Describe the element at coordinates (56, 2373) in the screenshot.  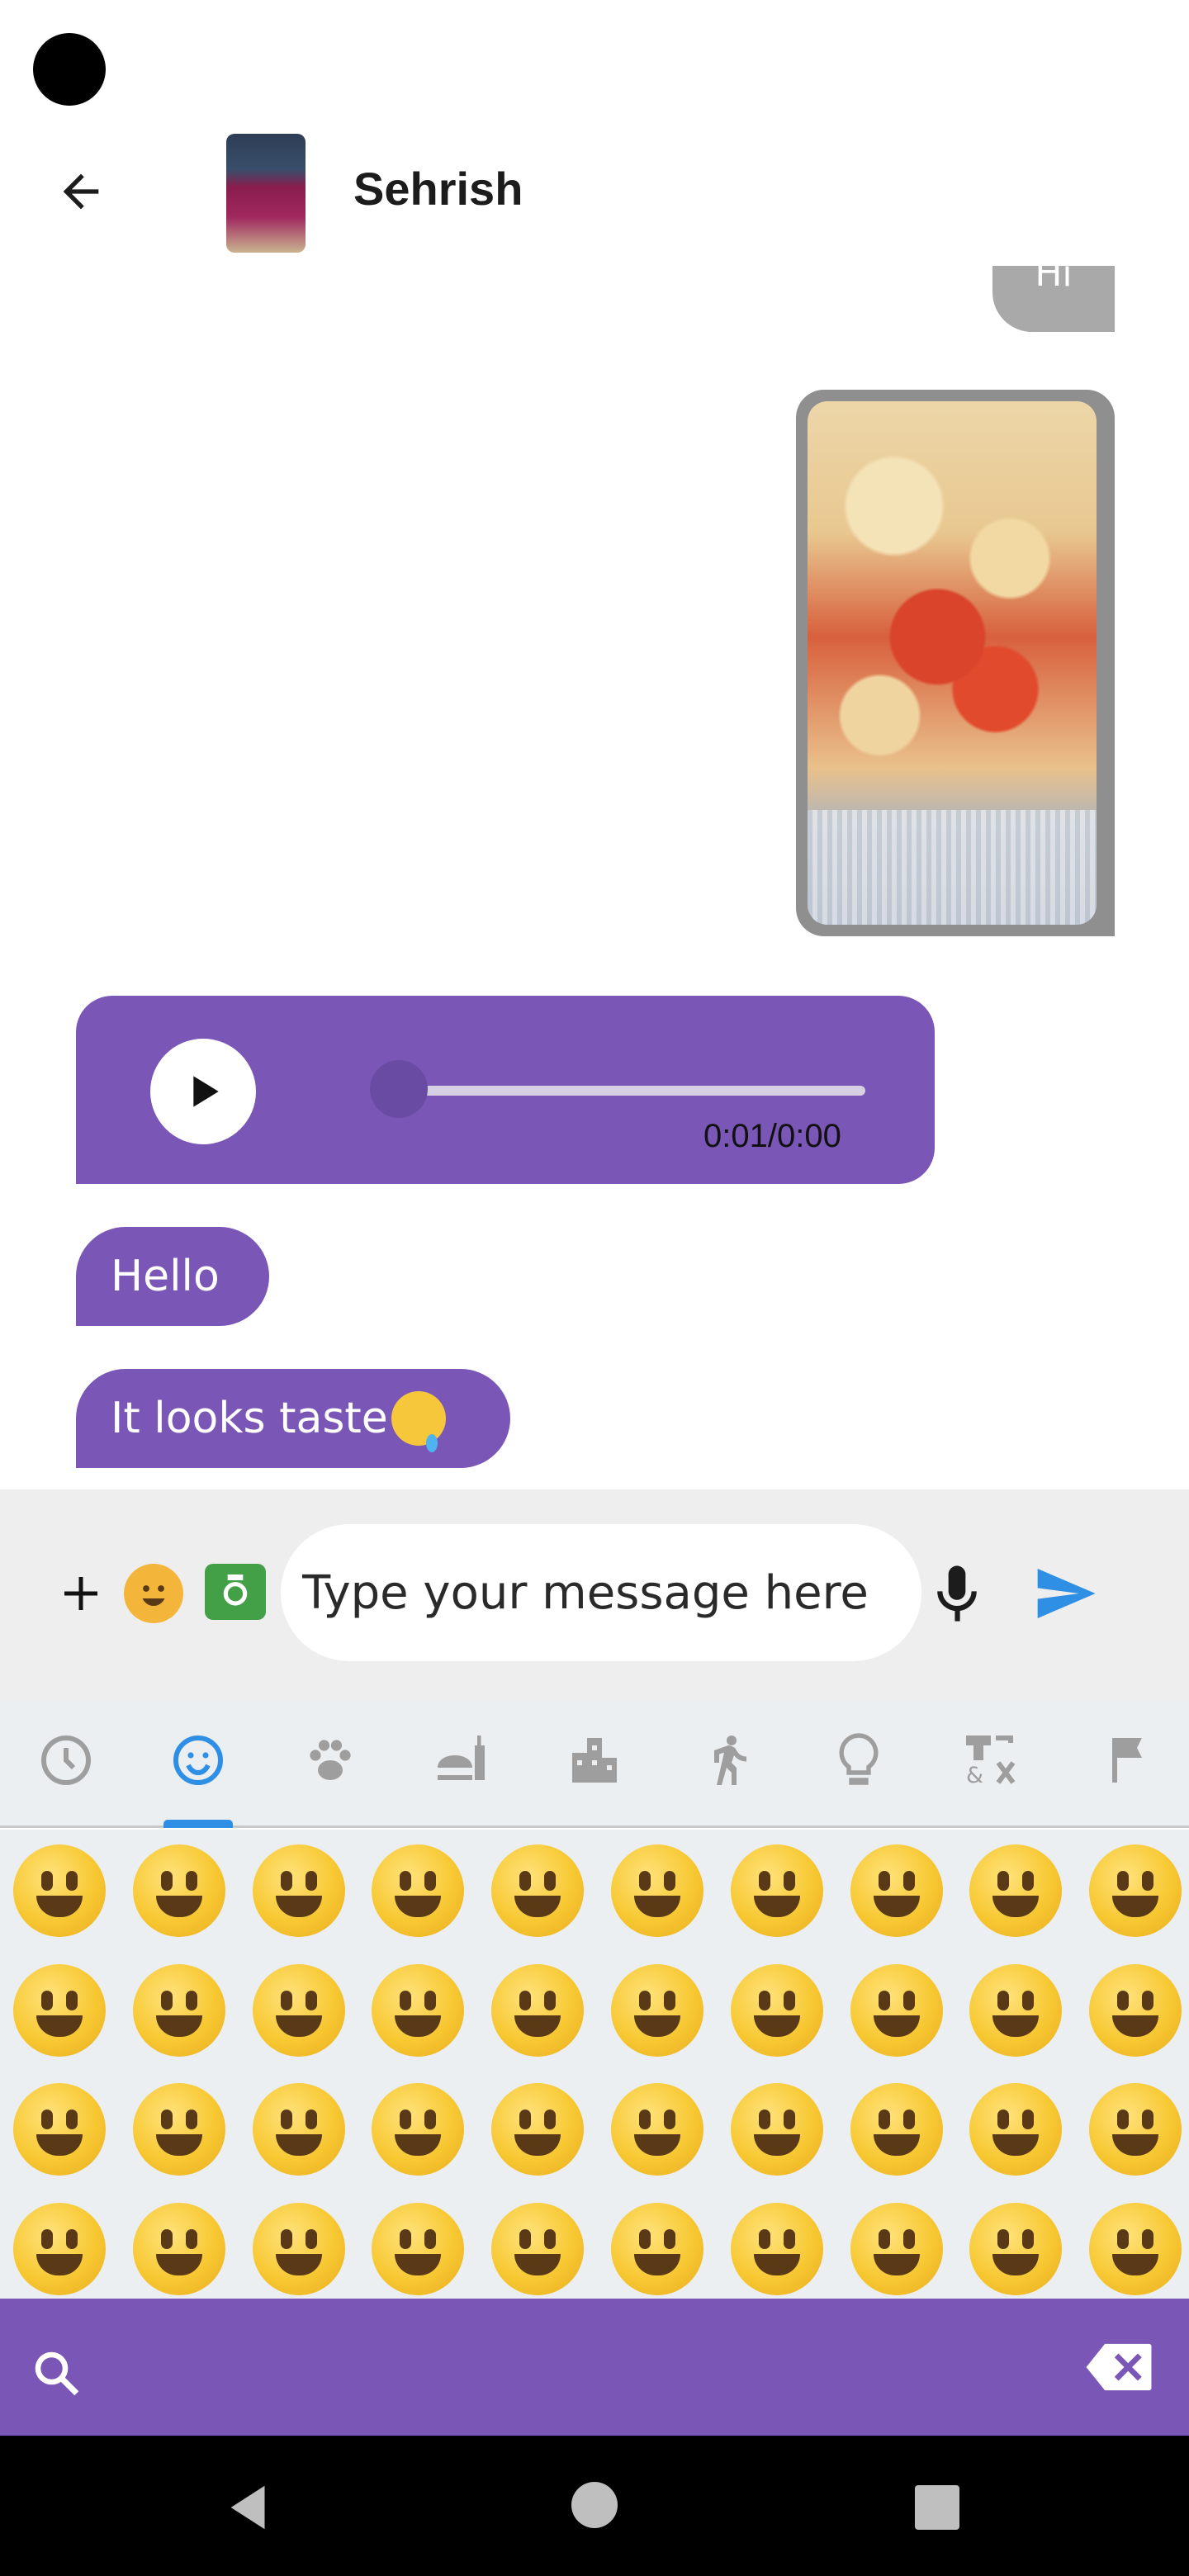
I see `emoji-search-button` at that location.